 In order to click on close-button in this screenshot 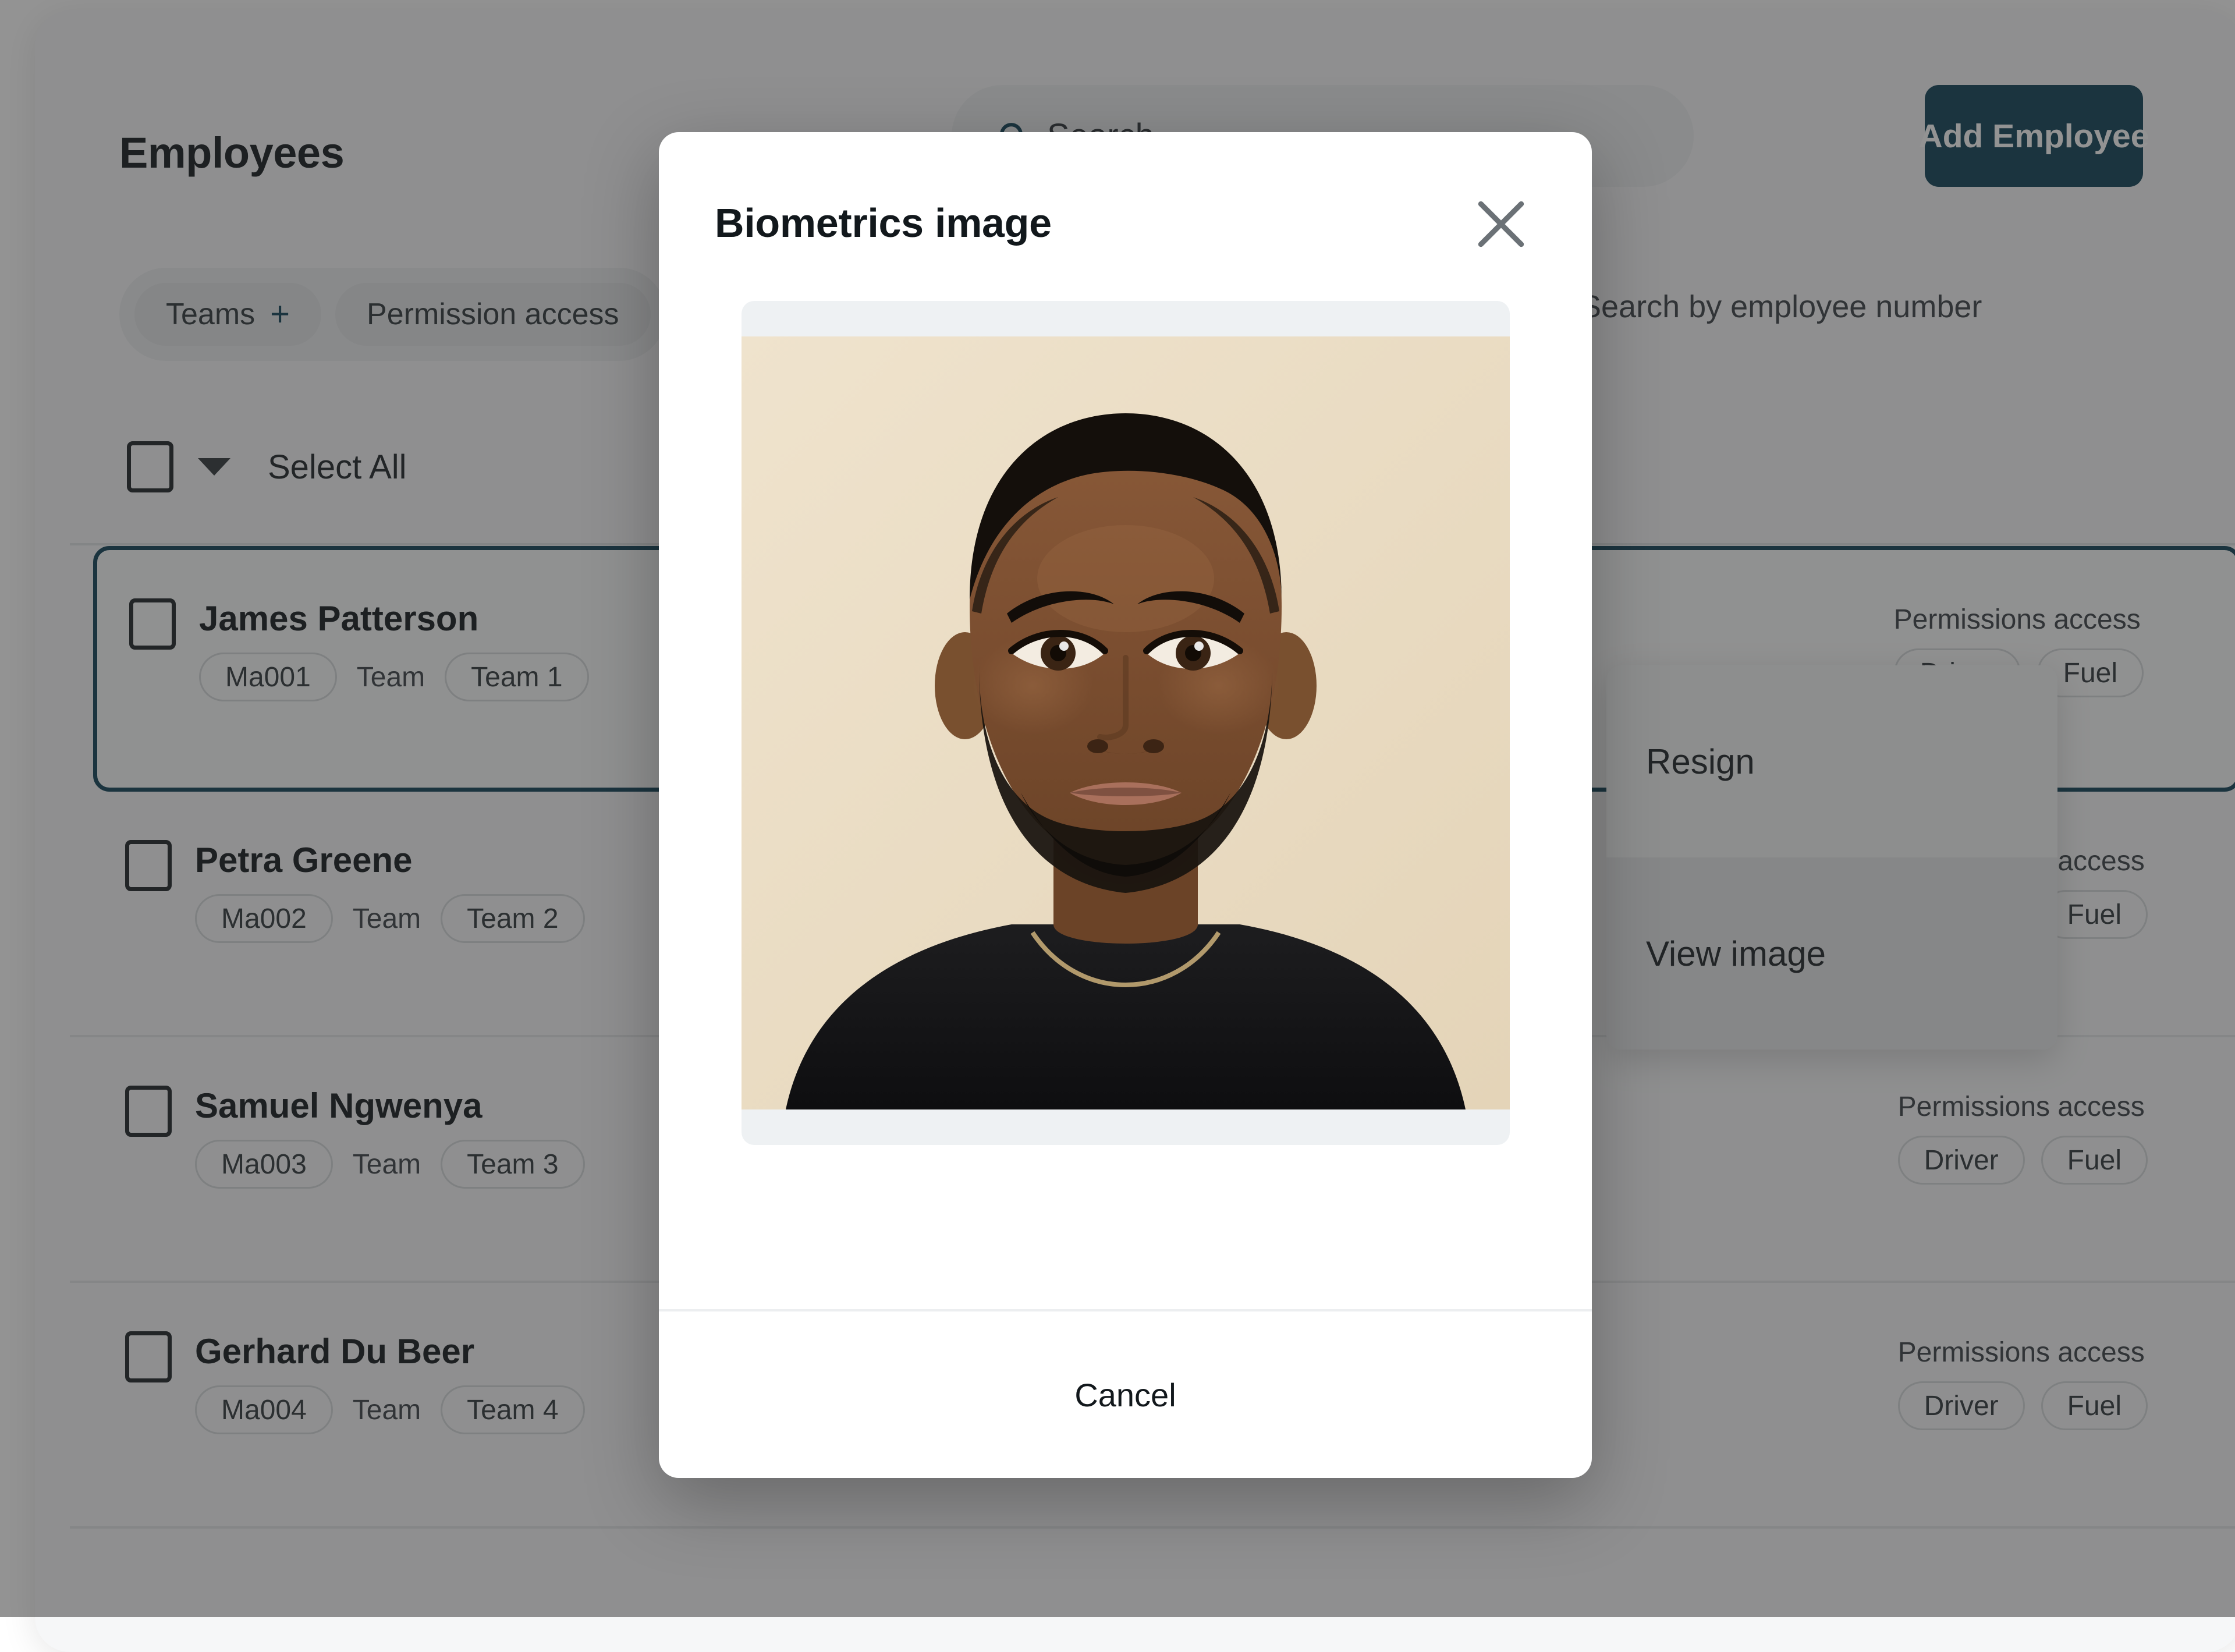, I will do `click(1501, 224)`.